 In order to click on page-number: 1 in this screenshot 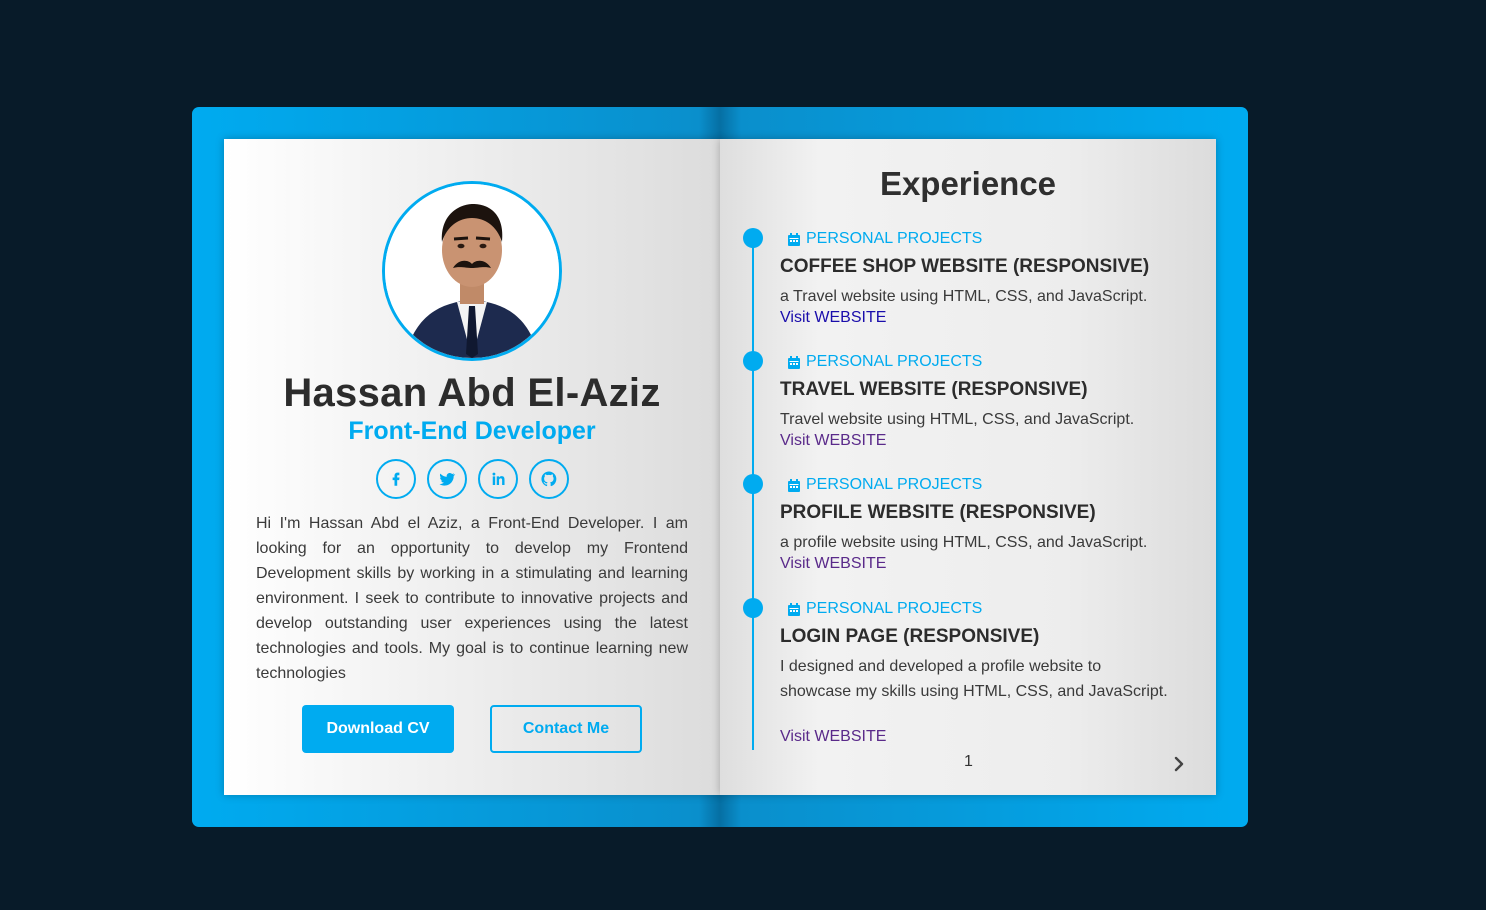, I will do `click(968, 761)`.